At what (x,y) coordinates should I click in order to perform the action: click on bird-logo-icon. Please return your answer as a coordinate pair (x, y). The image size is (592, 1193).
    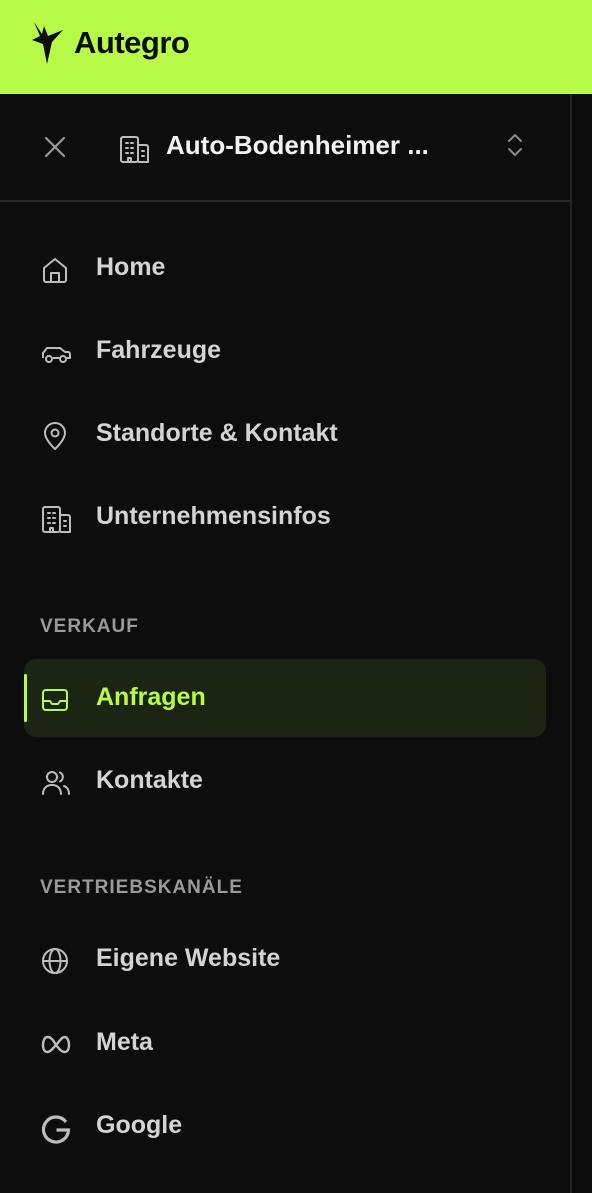
    Looking at the image, I should click on (48, 43).